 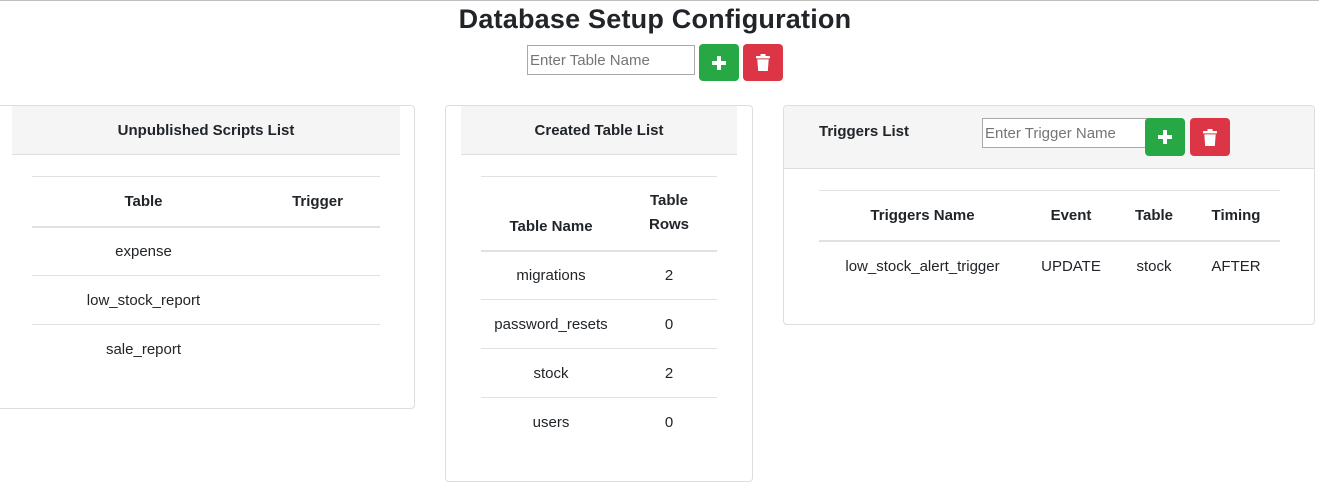 What do you see at coordinates (611, 60) in the screenshot?
I see `table-name-input` at bounding box center [611, 60].